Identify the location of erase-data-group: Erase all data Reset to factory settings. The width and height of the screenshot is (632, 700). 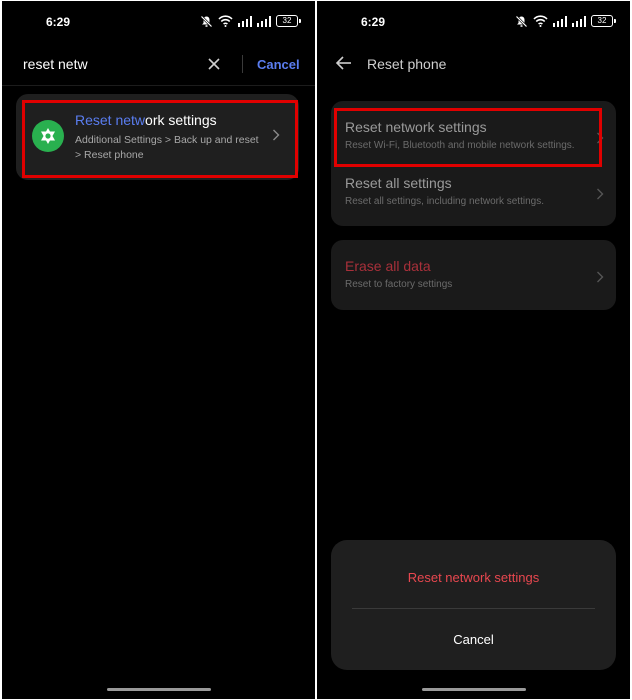
(473, 275).